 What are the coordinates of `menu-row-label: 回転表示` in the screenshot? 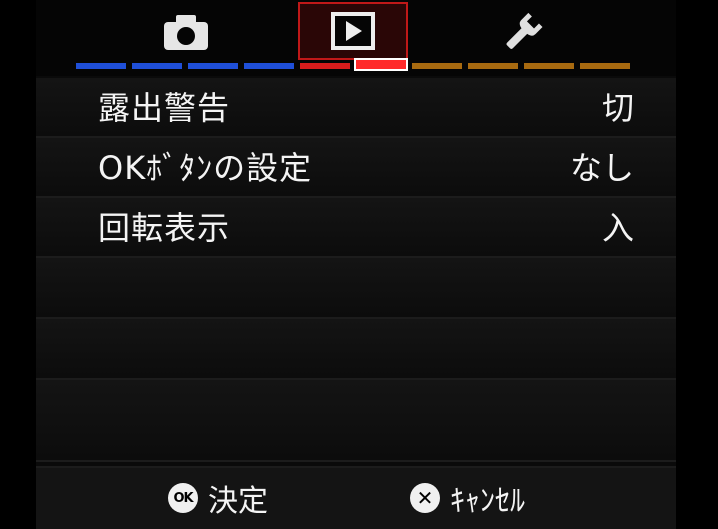 It's located at (164, 228).